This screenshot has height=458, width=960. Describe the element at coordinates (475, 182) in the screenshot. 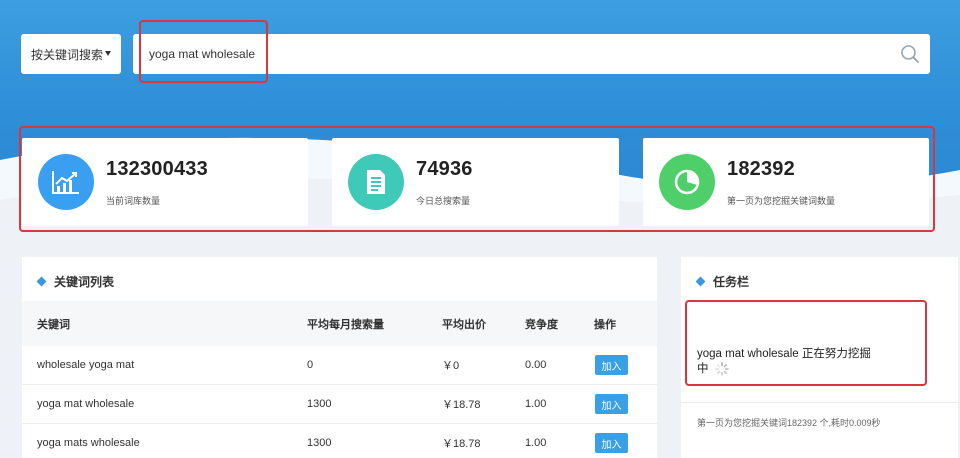

I see `stat-card-daily-search: 74936 今日总搜索量` at that location.